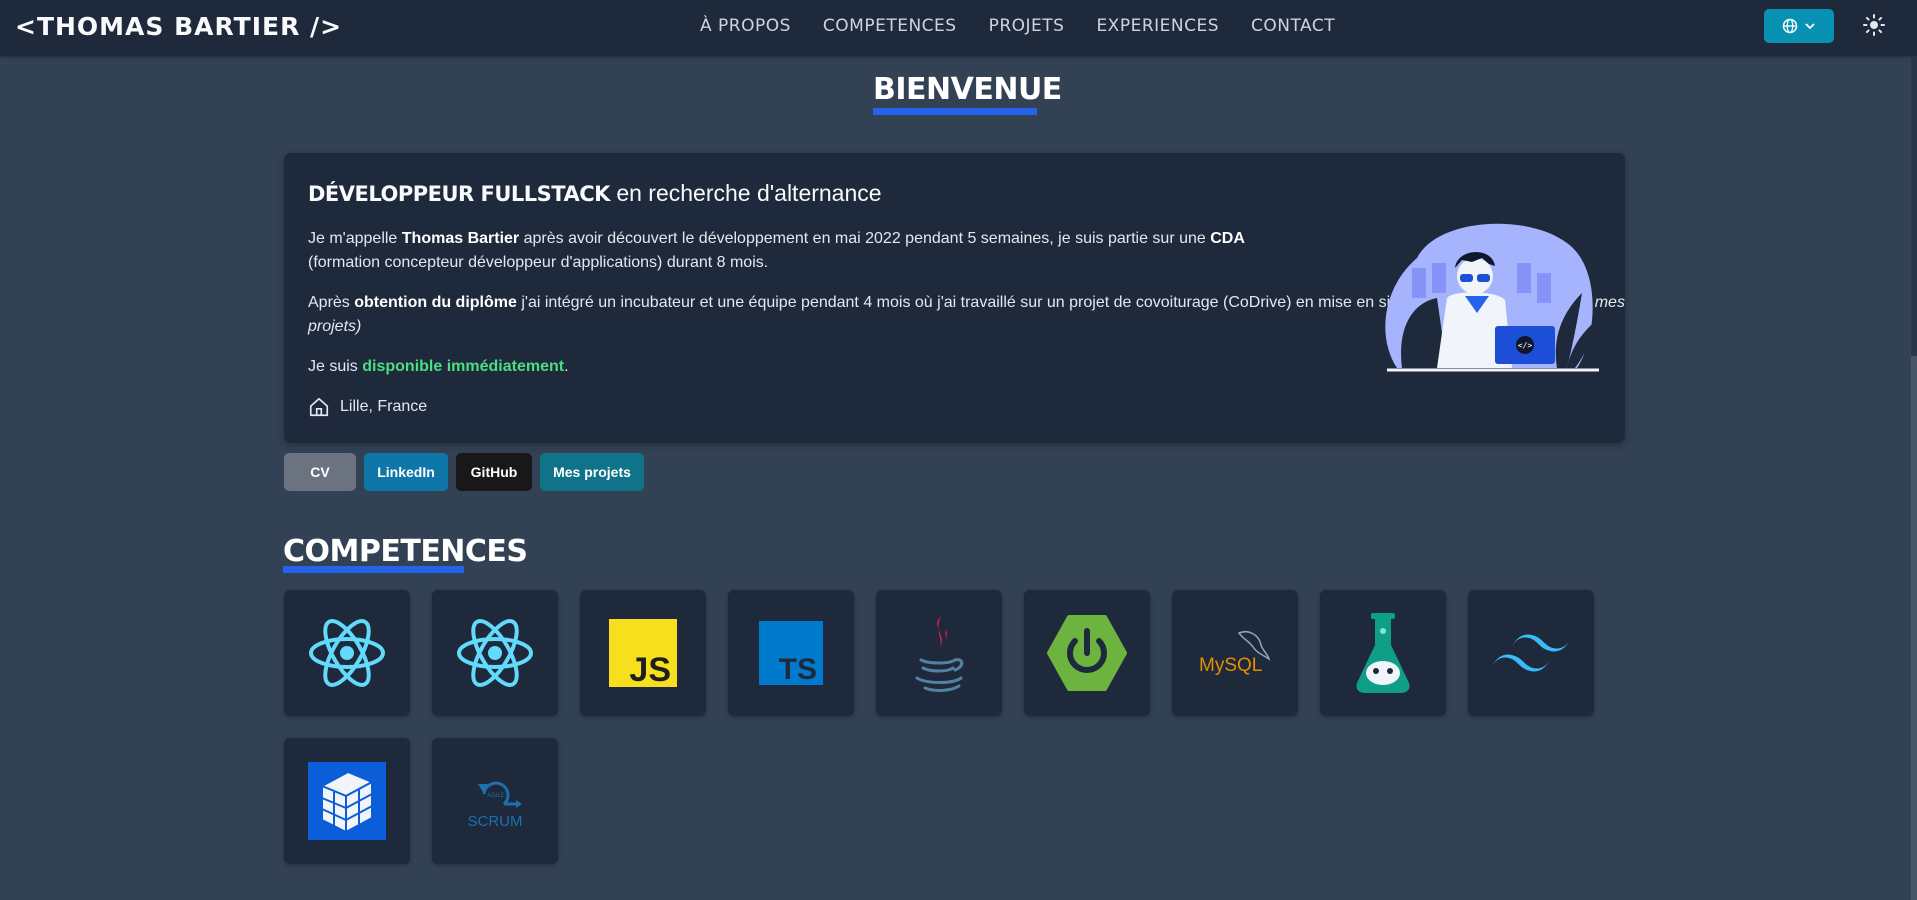 The width and height of the screenshot is (1917, 900). I want to click on ts-logo-text: TS, so click(798, 669).